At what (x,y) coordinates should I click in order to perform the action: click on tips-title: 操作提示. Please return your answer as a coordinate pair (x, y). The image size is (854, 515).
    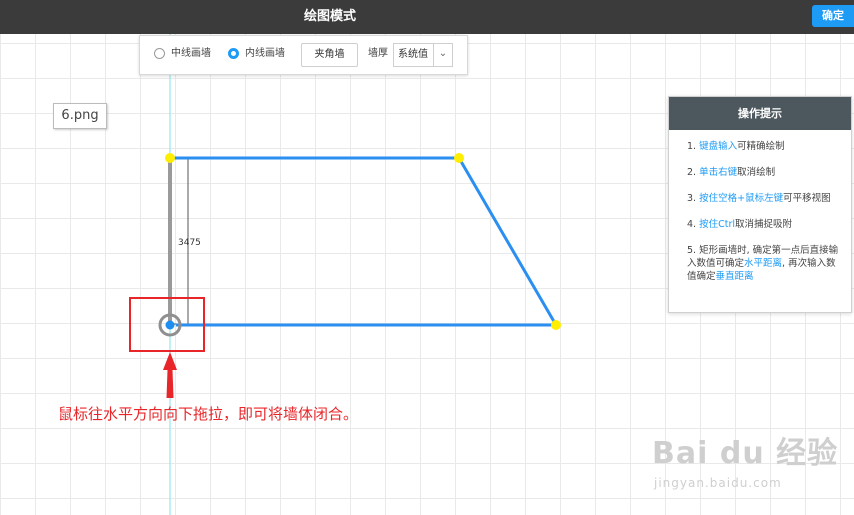
    Looking at the image, I should click on (760, 113).